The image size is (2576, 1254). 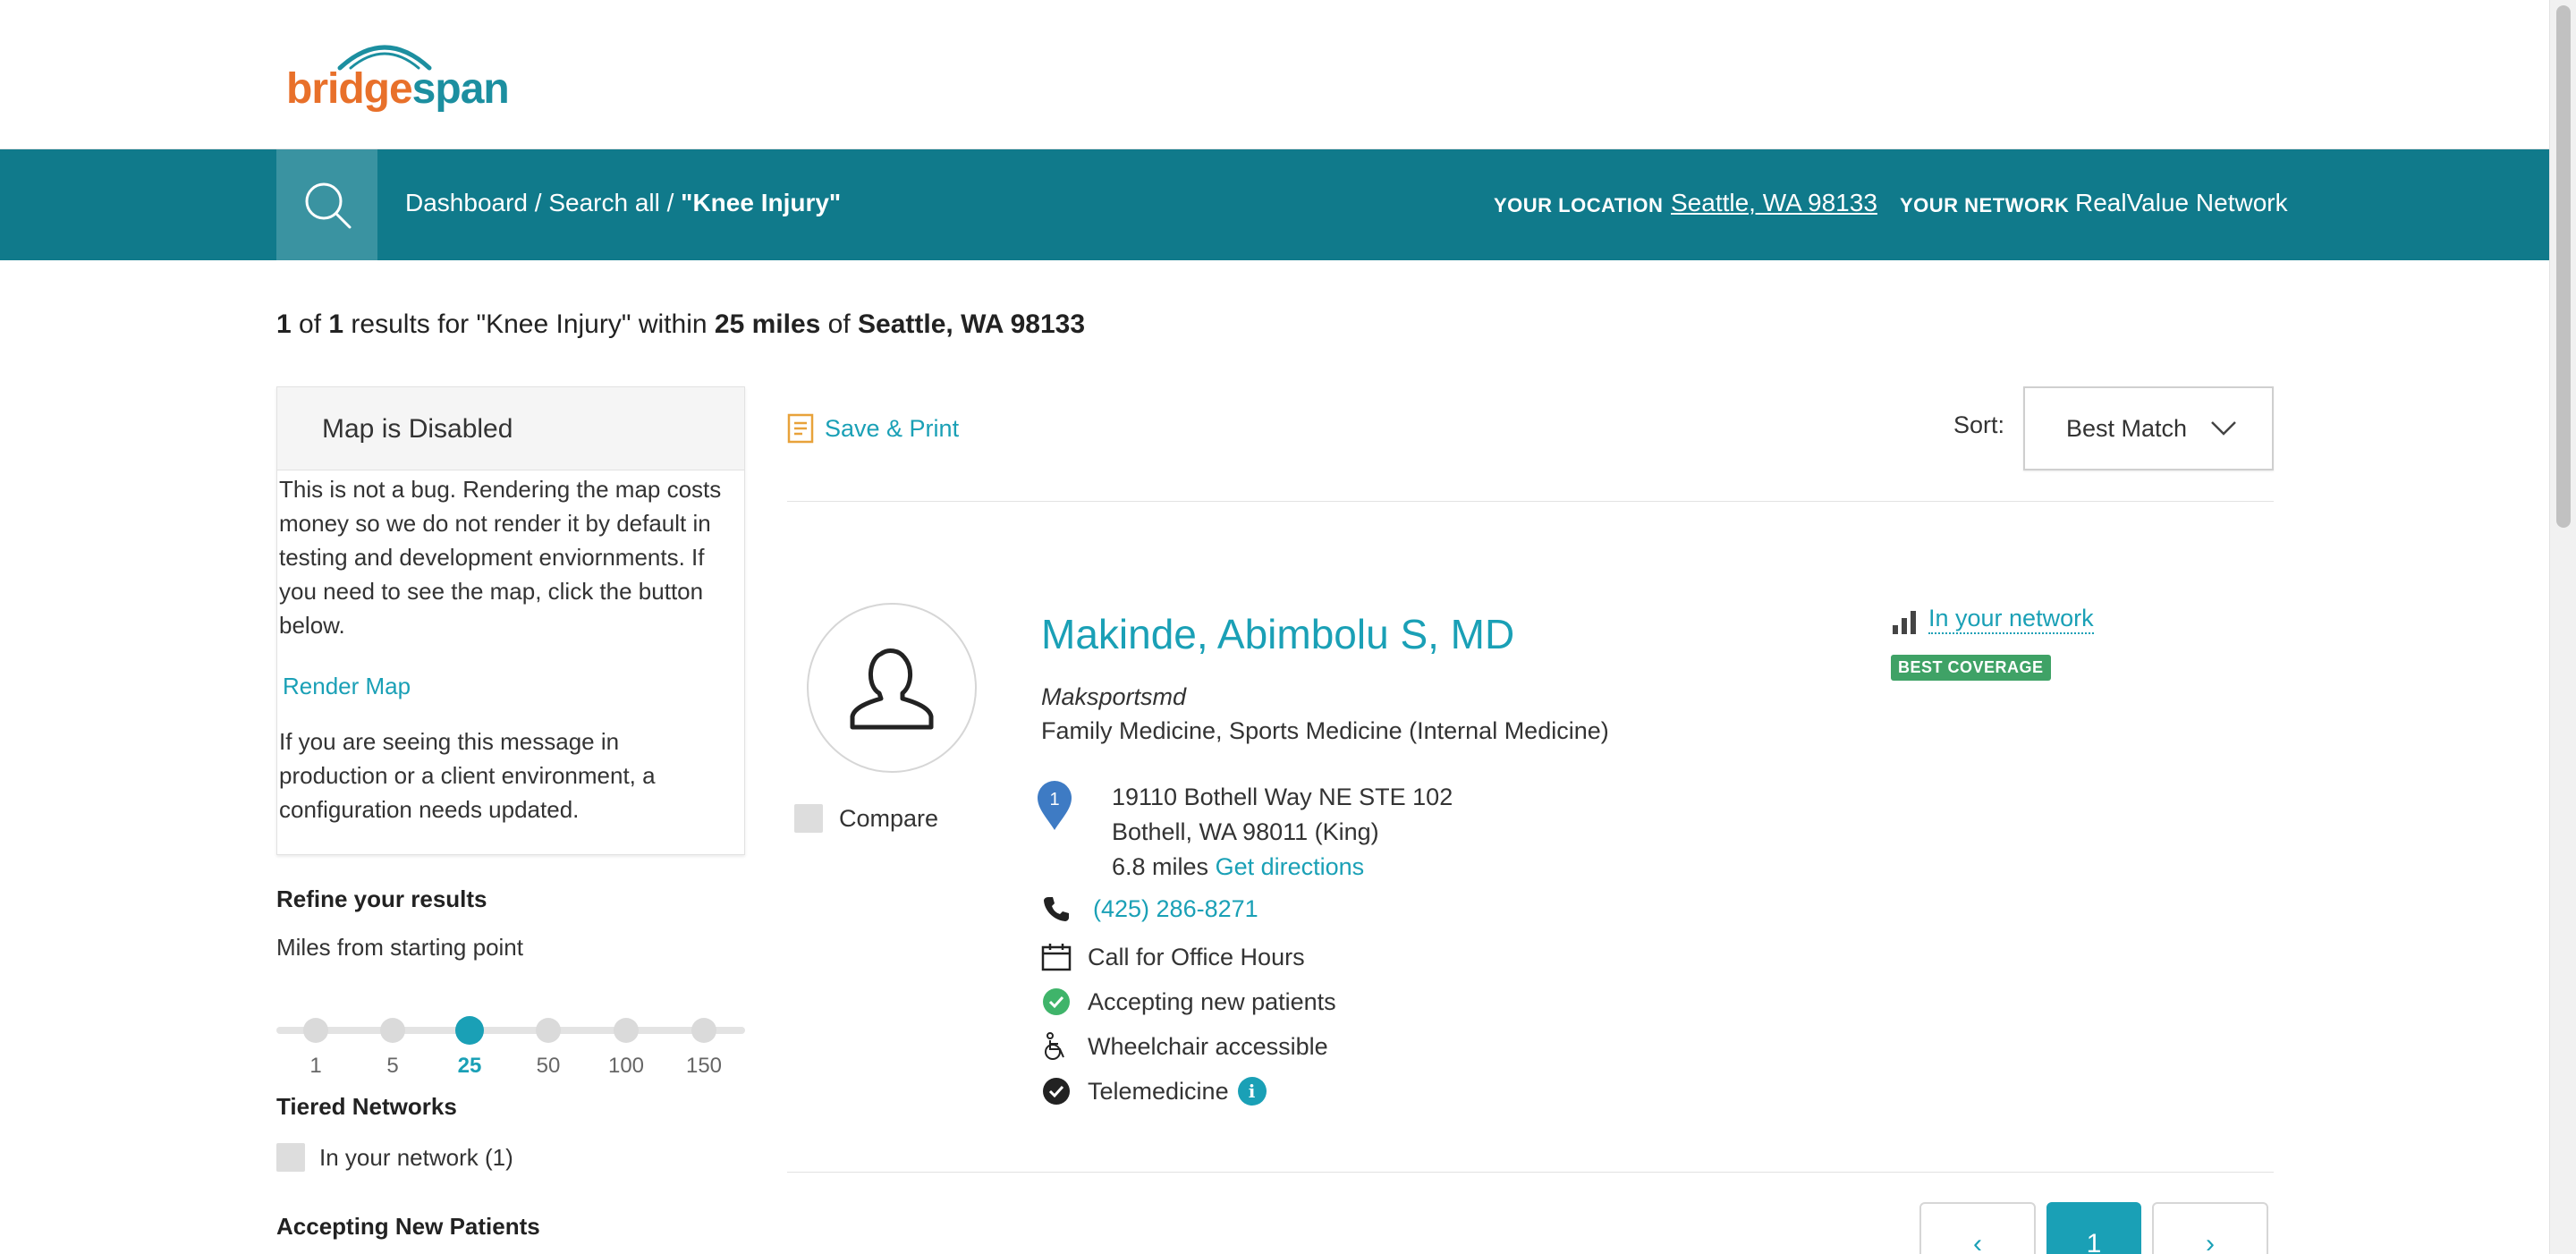 I want to click on slider-label: 100, so click(x=626, y=1066).